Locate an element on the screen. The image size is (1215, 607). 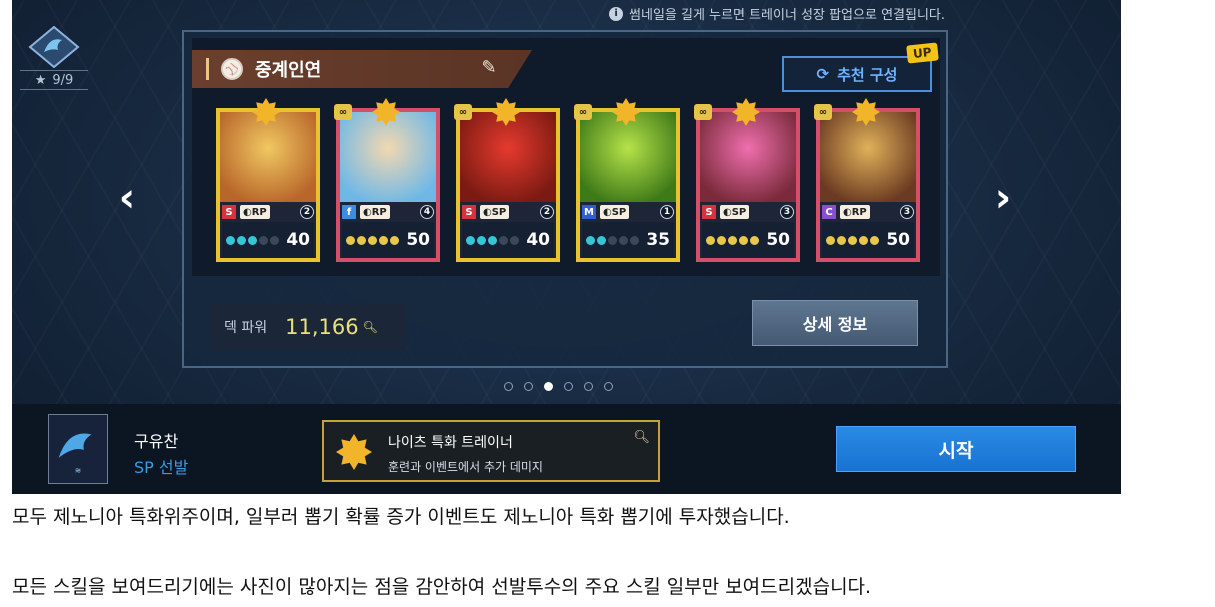
card-count: 2 is located at coordinates (547, 212).